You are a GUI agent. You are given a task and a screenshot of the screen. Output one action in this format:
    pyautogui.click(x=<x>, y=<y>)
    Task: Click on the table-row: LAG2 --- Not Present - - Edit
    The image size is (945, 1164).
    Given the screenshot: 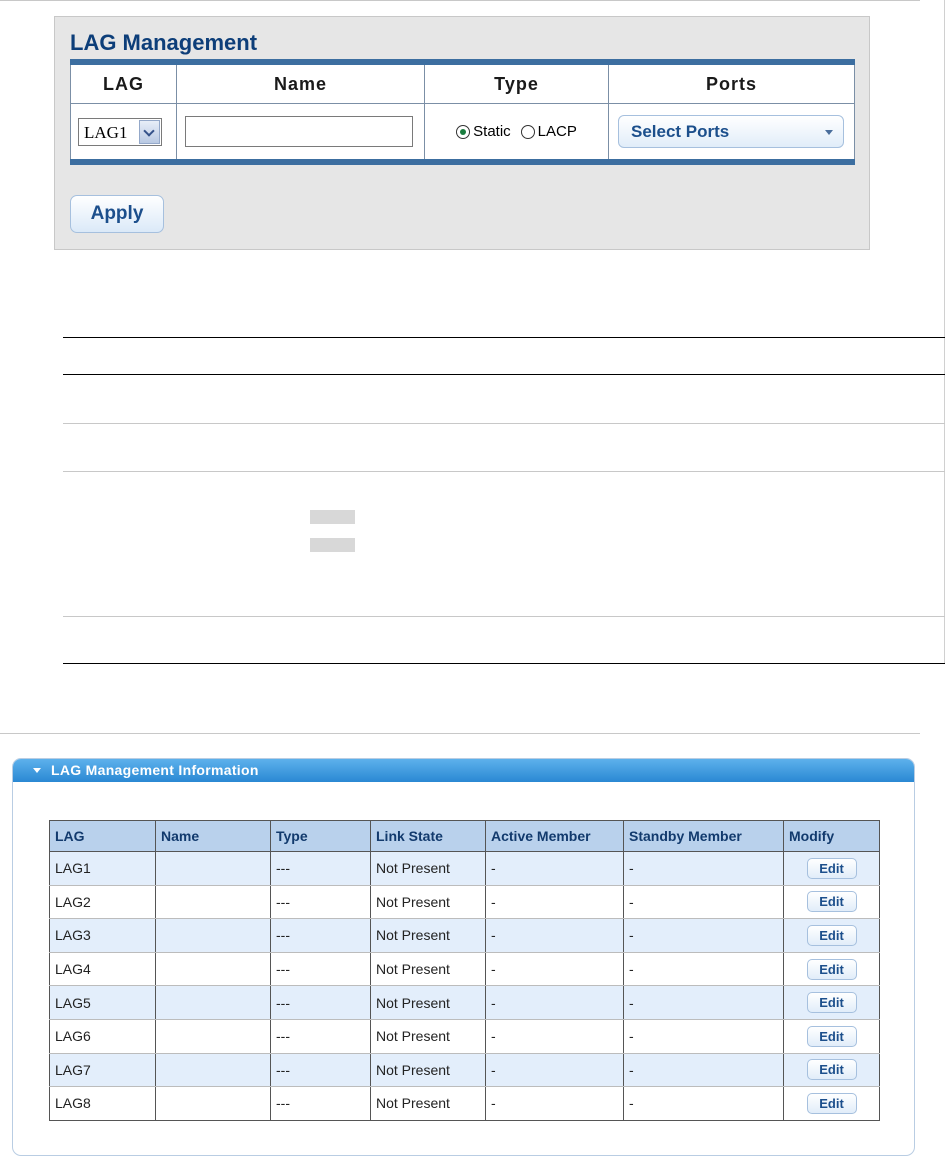 What is the action you would take?
    pyautogui.click(x=464, y=902)
    